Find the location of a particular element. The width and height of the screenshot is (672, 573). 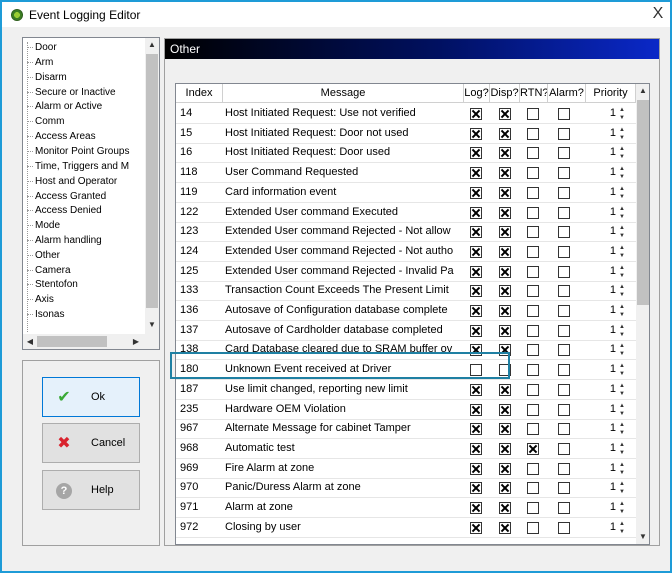

tree-vertical-scrollbar: ▲ ▼ is located at coordinates (152, 186).